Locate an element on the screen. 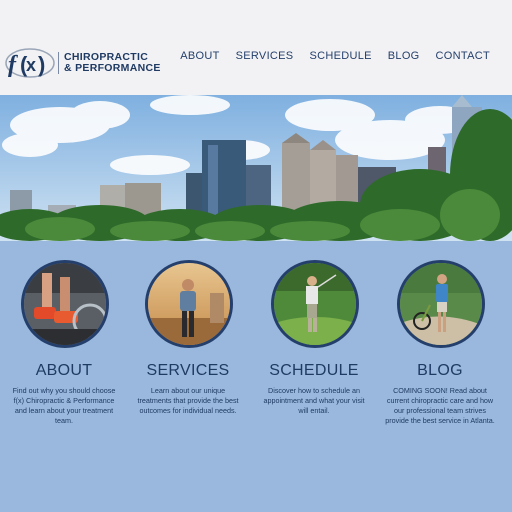 The width and height of the screenshot is (512, 512). brand-name: CHIROPRACTIC & PERFORMANCE is located at coordinates (109, 63).